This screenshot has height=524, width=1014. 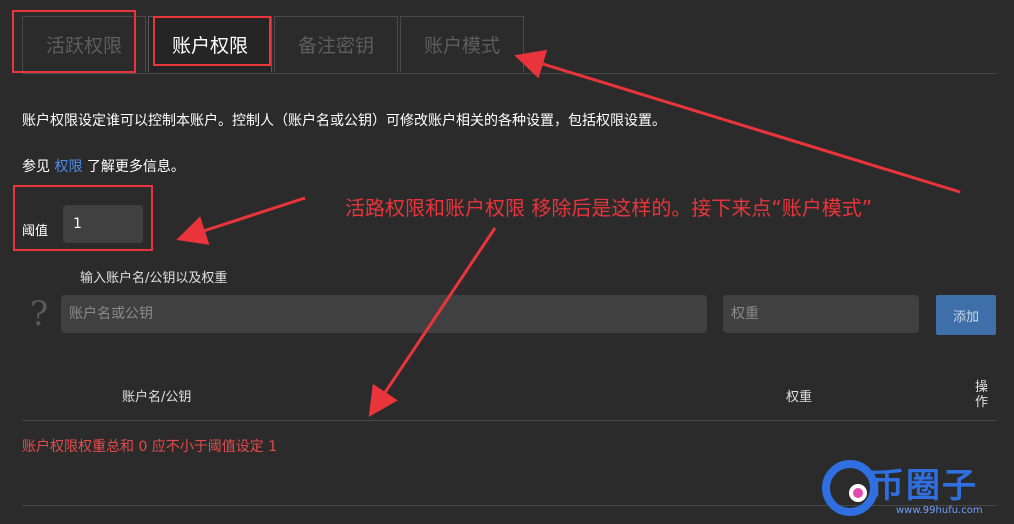 I want to click on watermark-url: www.99hufu.com, so click(x=939, y=510).